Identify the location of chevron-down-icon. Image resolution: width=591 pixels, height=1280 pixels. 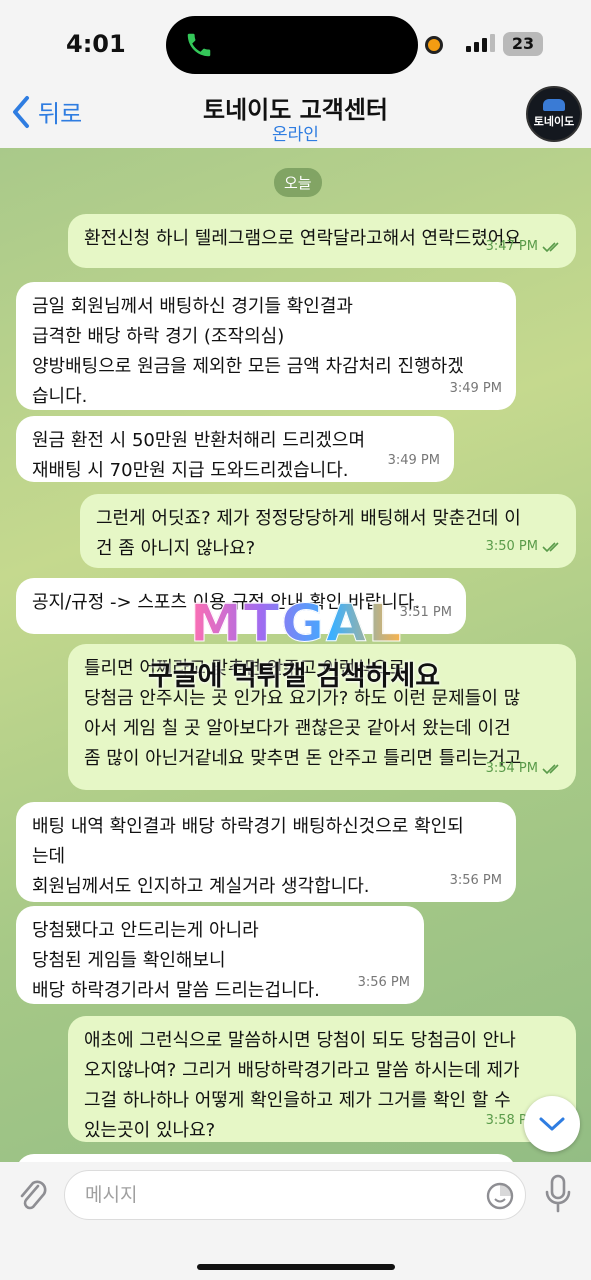
(552, 1124).